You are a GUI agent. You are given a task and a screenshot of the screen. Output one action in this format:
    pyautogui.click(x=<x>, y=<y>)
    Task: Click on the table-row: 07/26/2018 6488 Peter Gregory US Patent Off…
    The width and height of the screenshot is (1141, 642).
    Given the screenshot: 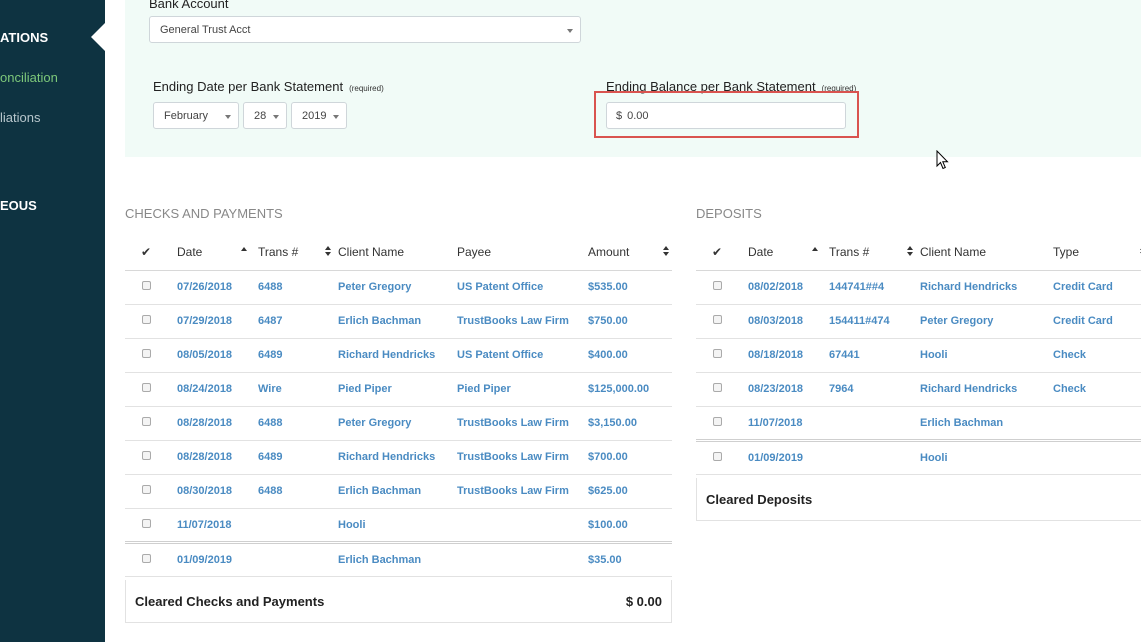 What is the action you would take?
    pyautogui.click(x=398, y=287)
    